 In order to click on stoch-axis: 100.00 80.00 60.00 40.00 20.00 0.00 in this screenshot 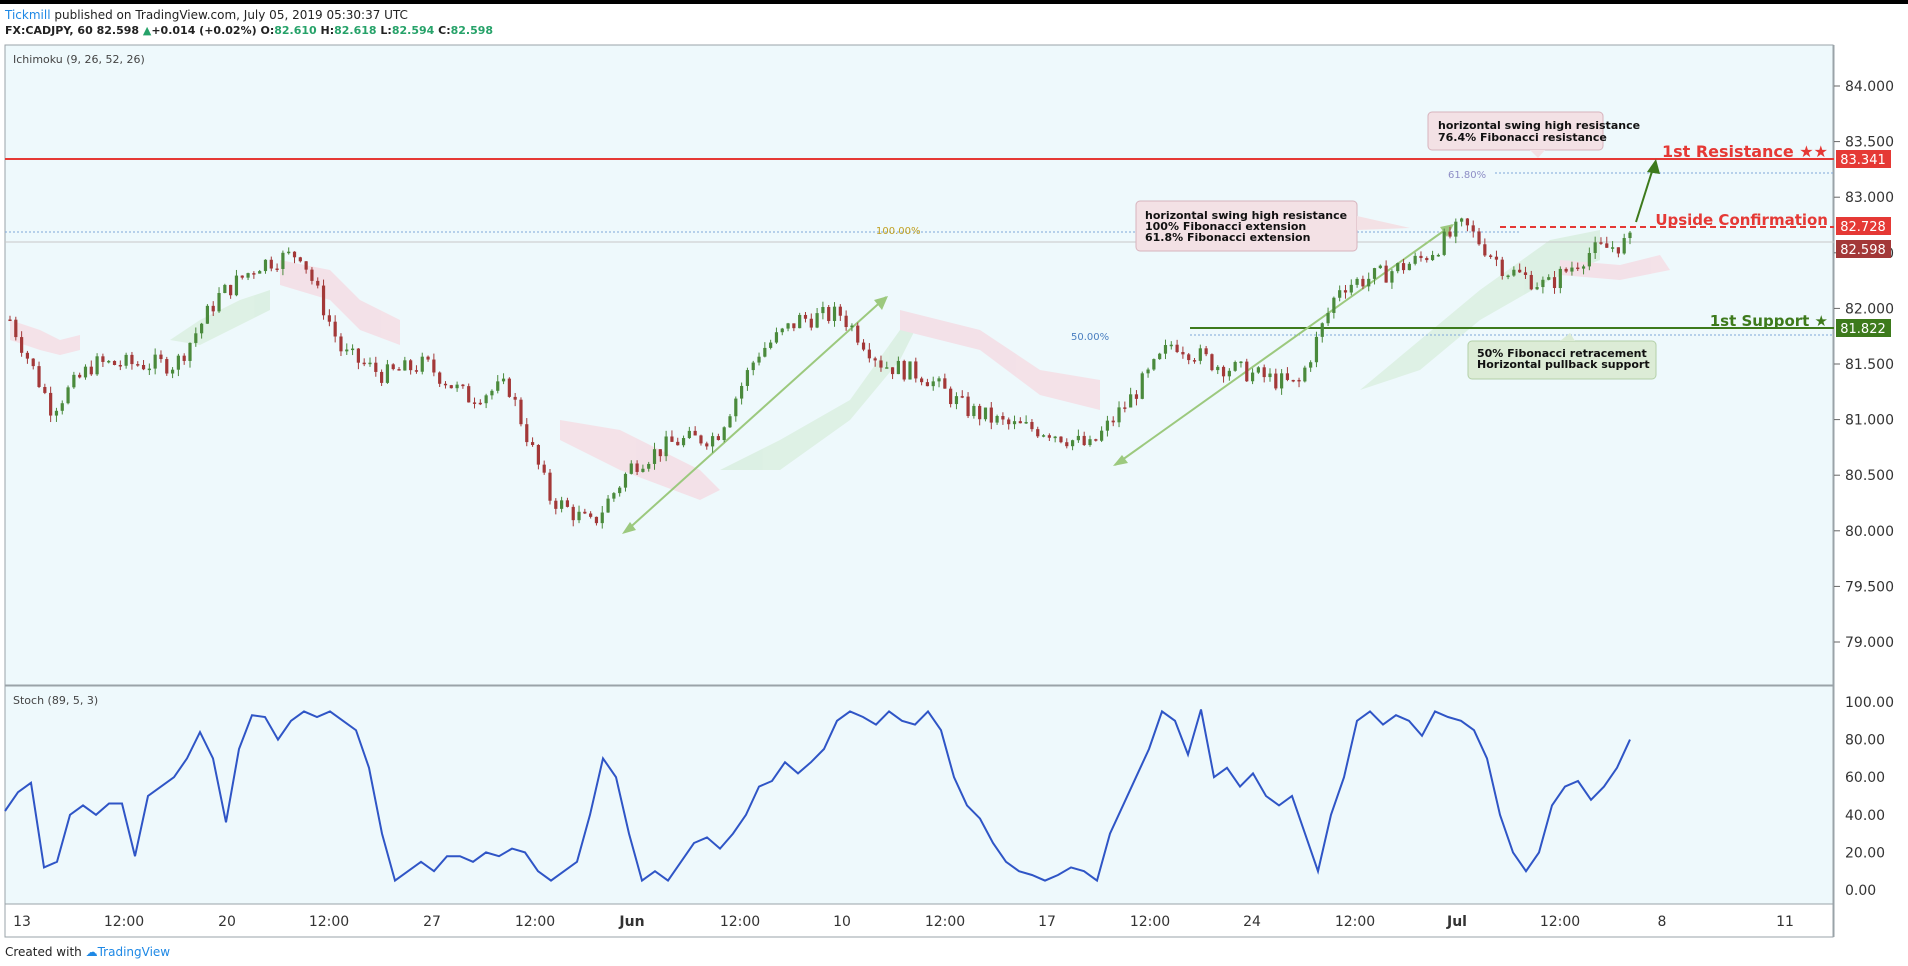, I will do `click(1869, 797)`.